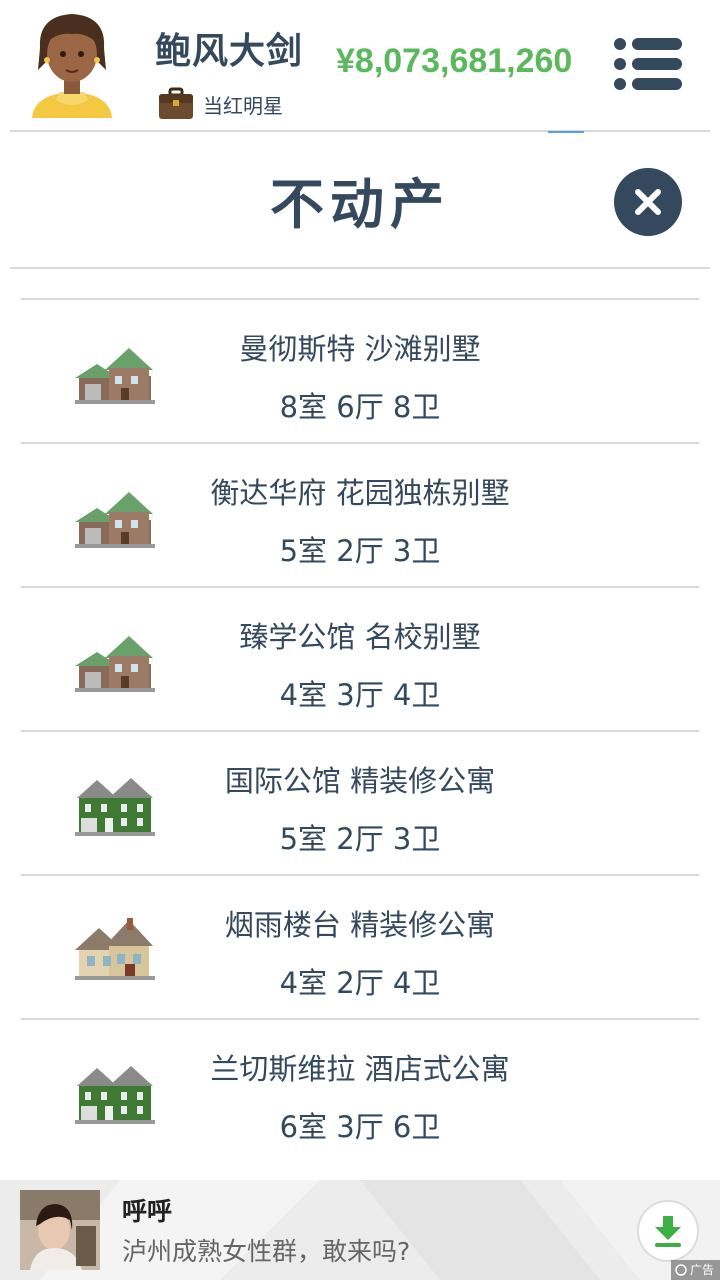 The height and width of the screenshot is (1280, 720). I want to click on ad-text: 泸州成熟女性群，敢来吗?, so click(266, 1251).